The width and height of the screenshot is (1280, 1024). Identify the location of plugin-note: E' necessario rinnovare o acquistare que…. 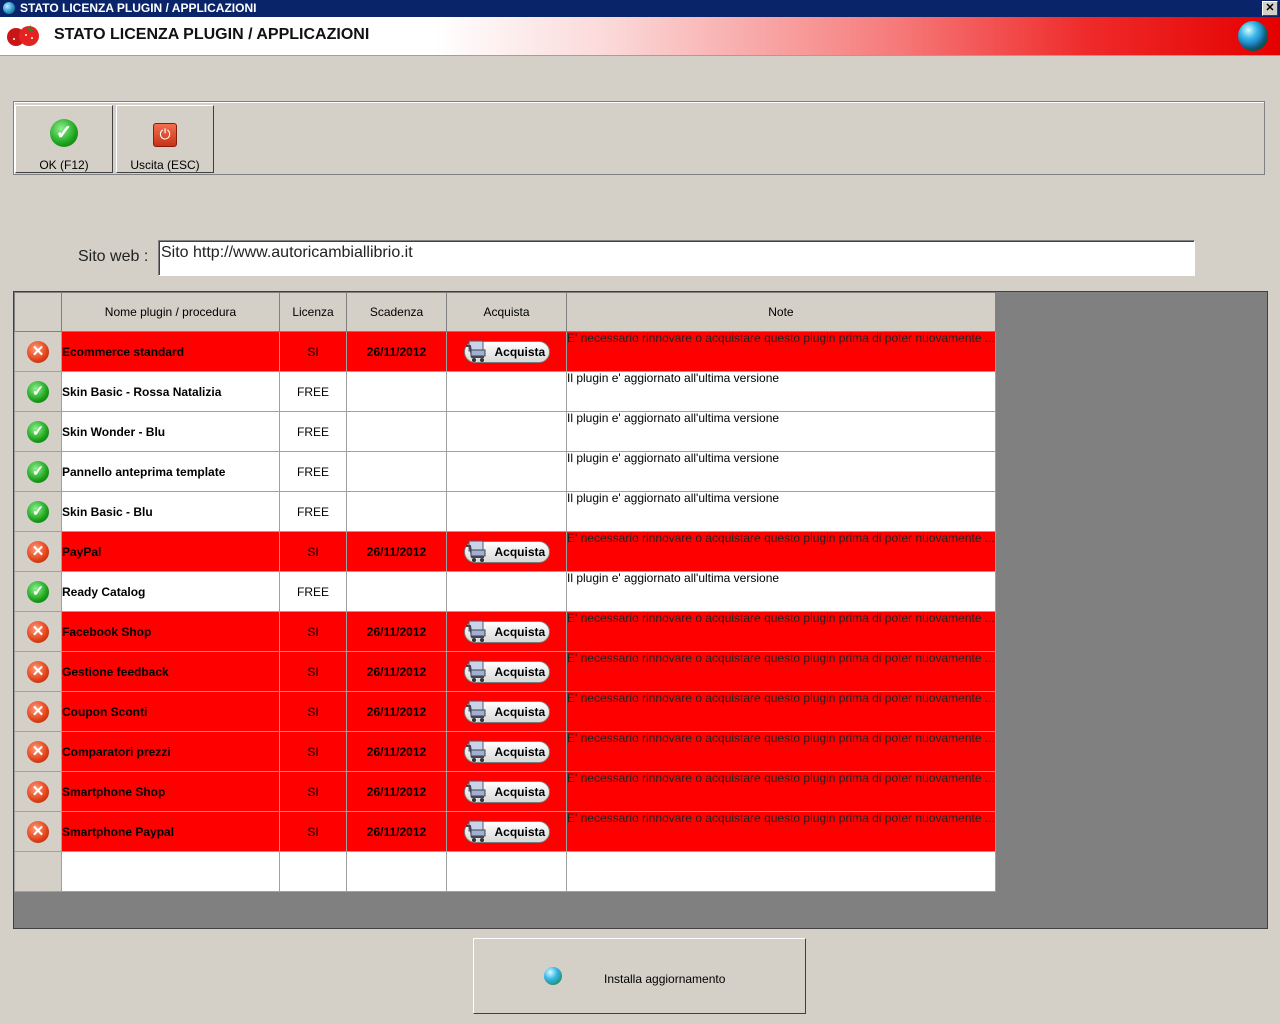
(781, 671).